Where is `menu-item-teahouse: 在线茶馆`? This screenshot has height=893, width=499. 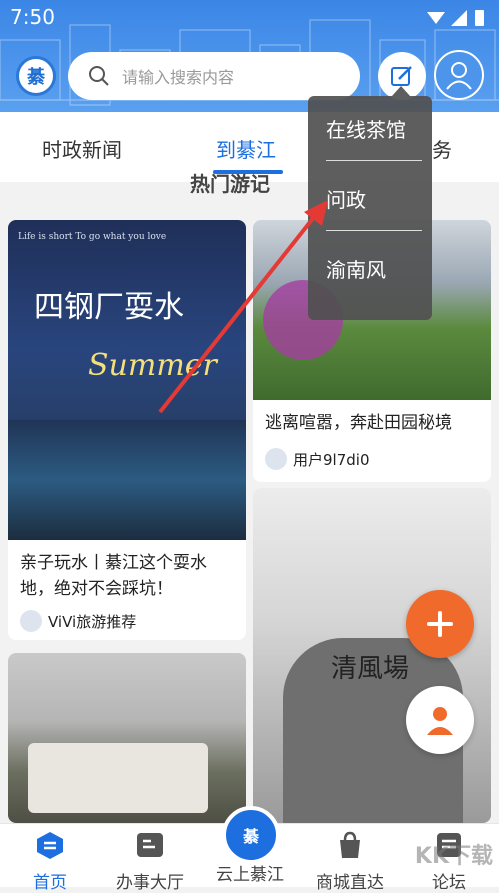
menu-item-teahouse: 在线茶馆 is located at coordinates (366, 128).